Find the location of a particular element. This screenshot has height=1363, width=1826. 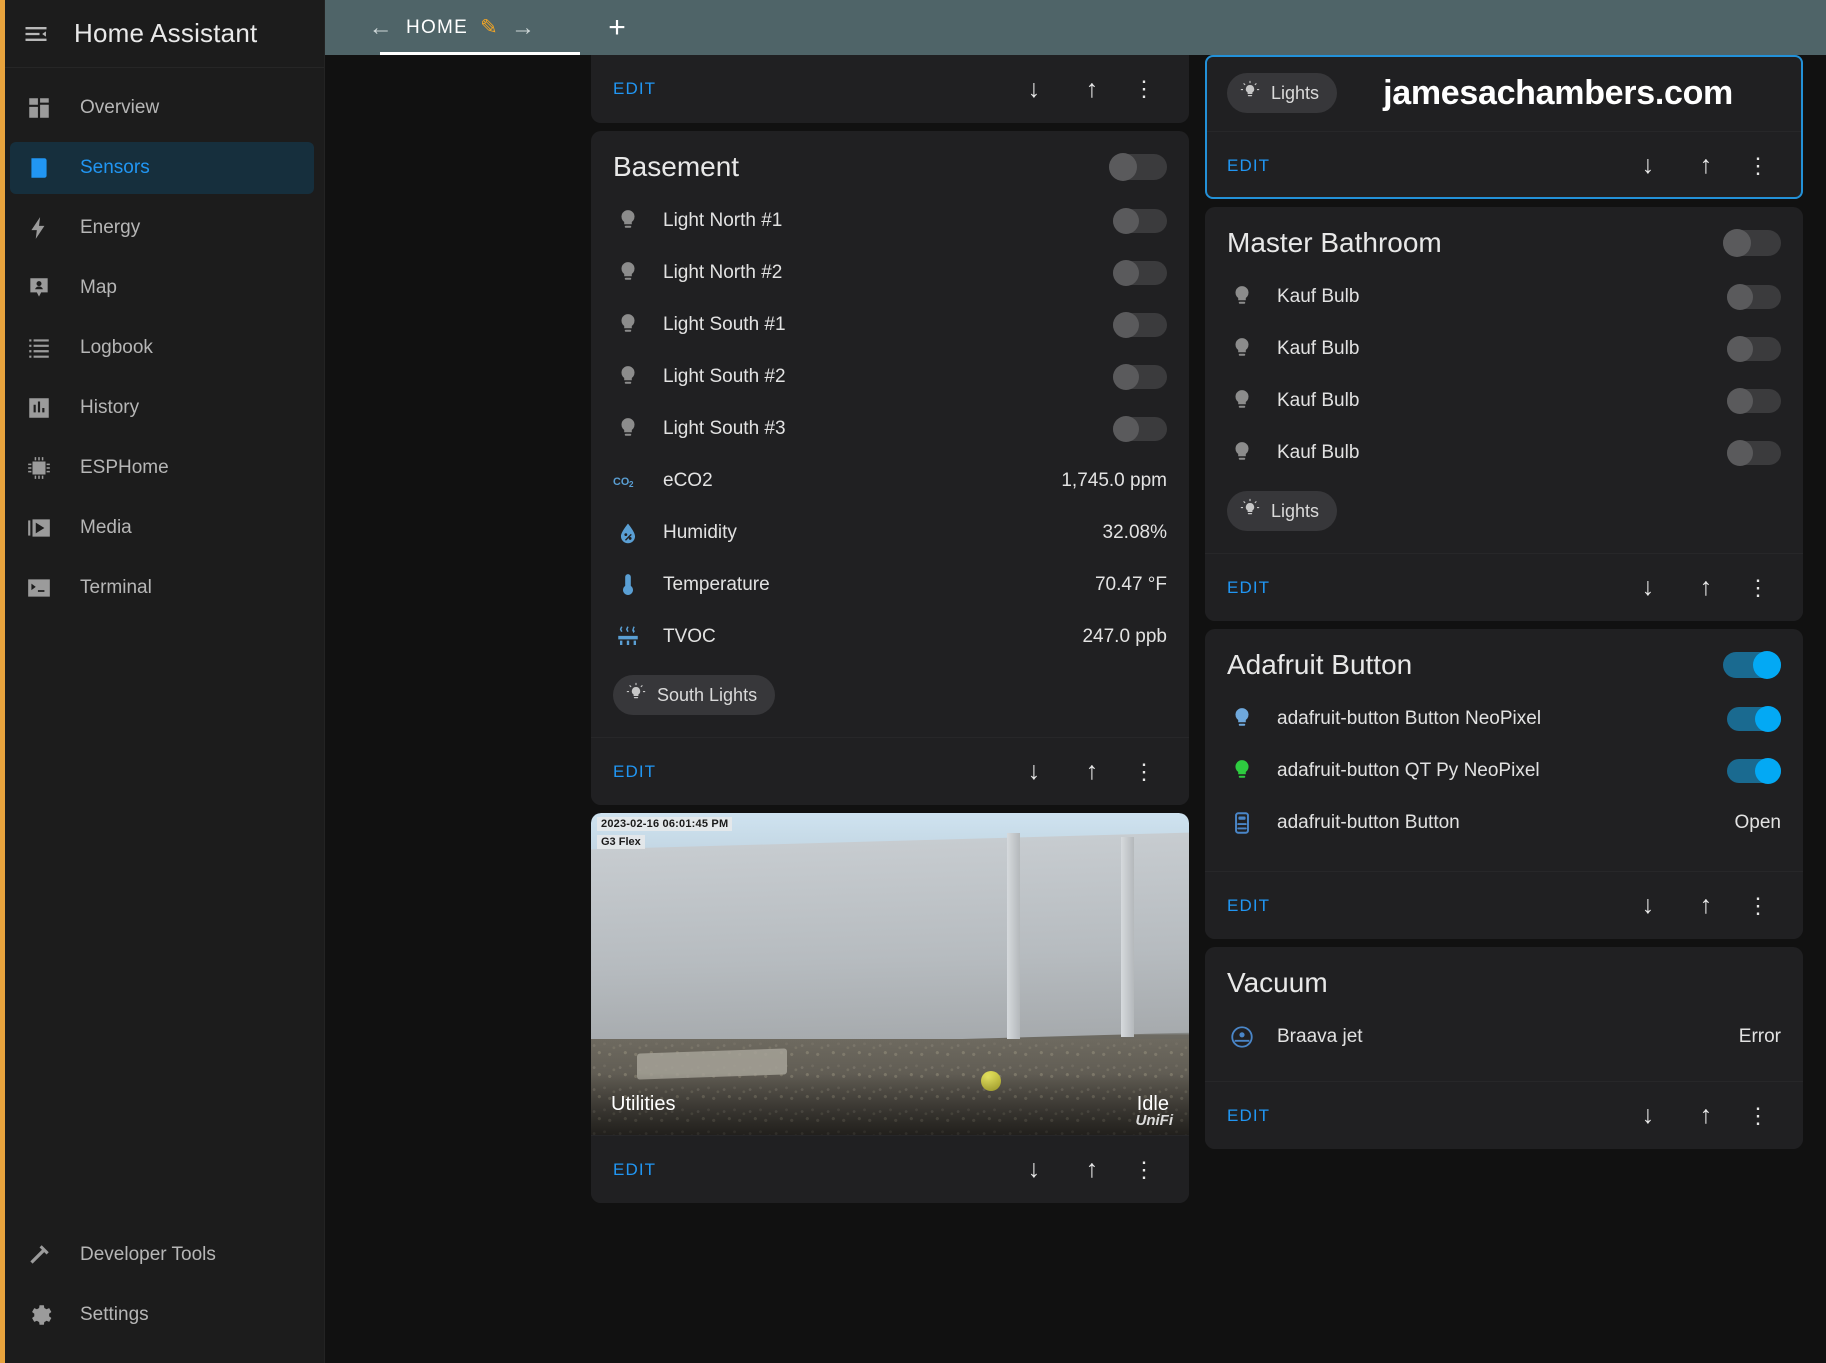

app-title: Home Assistant is located at coordinates (166, 33).